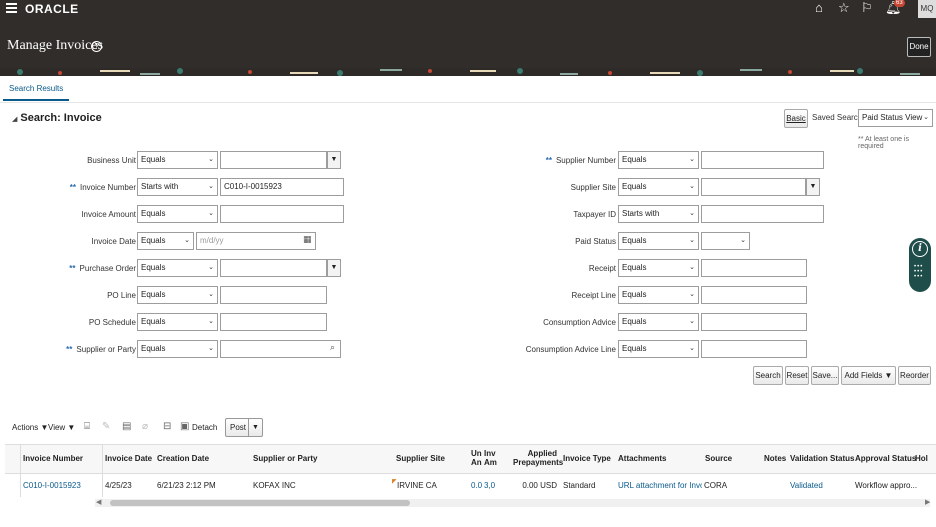  Describe the element at coordinates (806, 485) in the screenshot. I see `validation-status-link: Validated` at that location.